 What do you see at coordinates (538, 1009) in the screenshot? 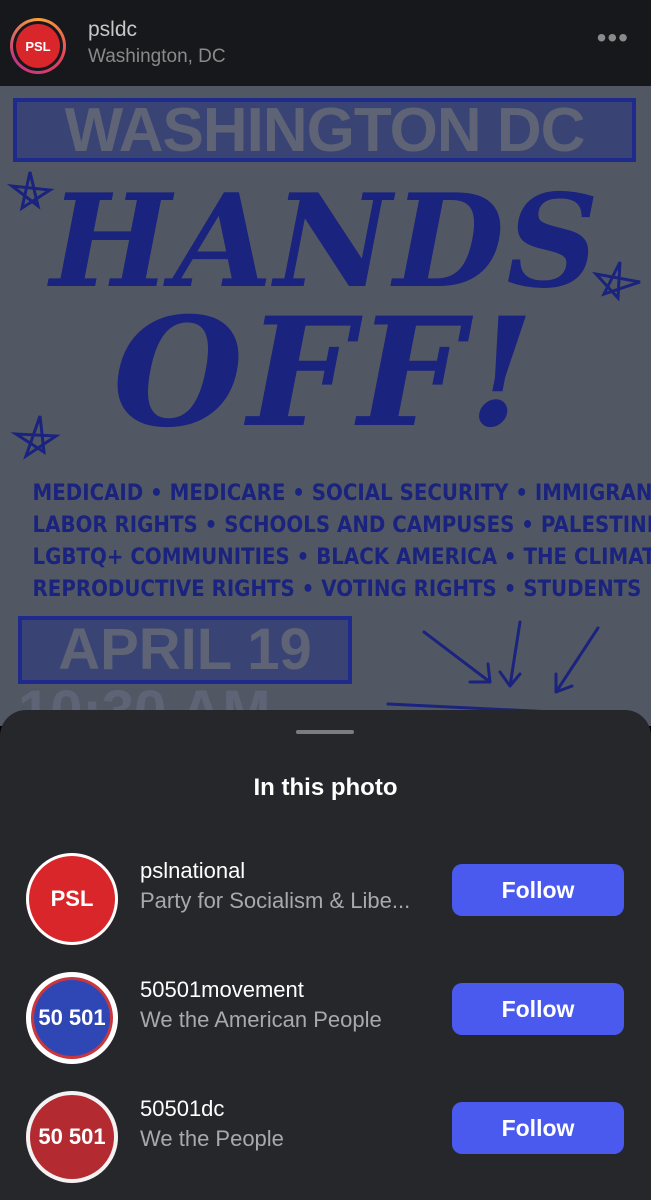
I see `follow-button-50501movement: Follow` at bounding box center [538, 1009].